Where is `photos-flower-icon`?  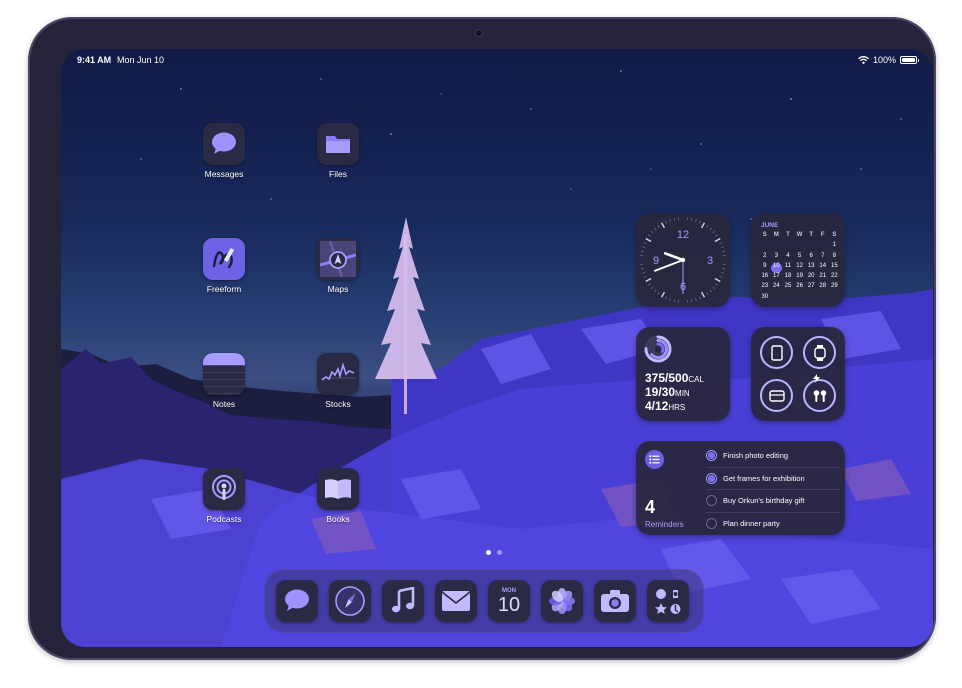
photos-flower-icon is located at coordinates (562, 601).